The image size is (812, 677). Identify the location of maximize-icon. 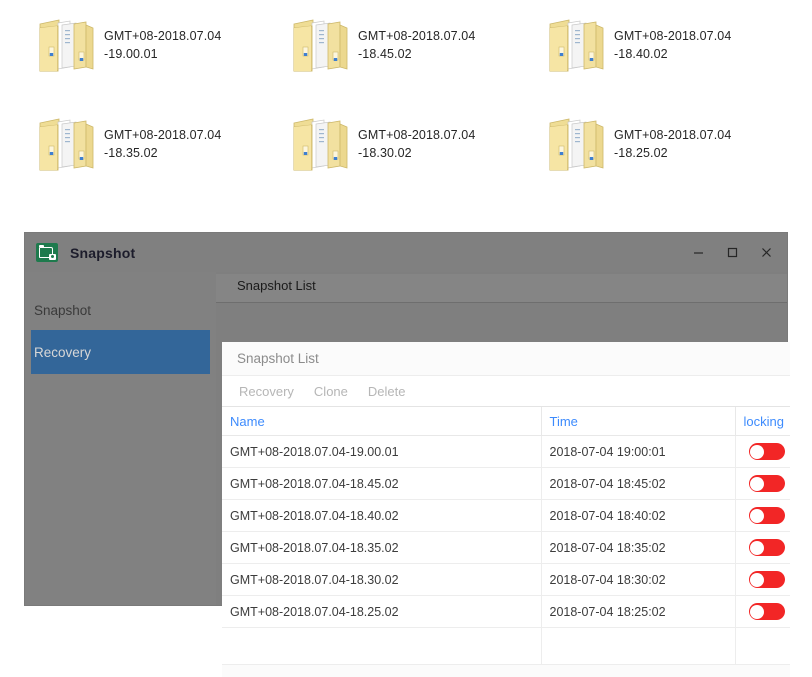
(732, 253).